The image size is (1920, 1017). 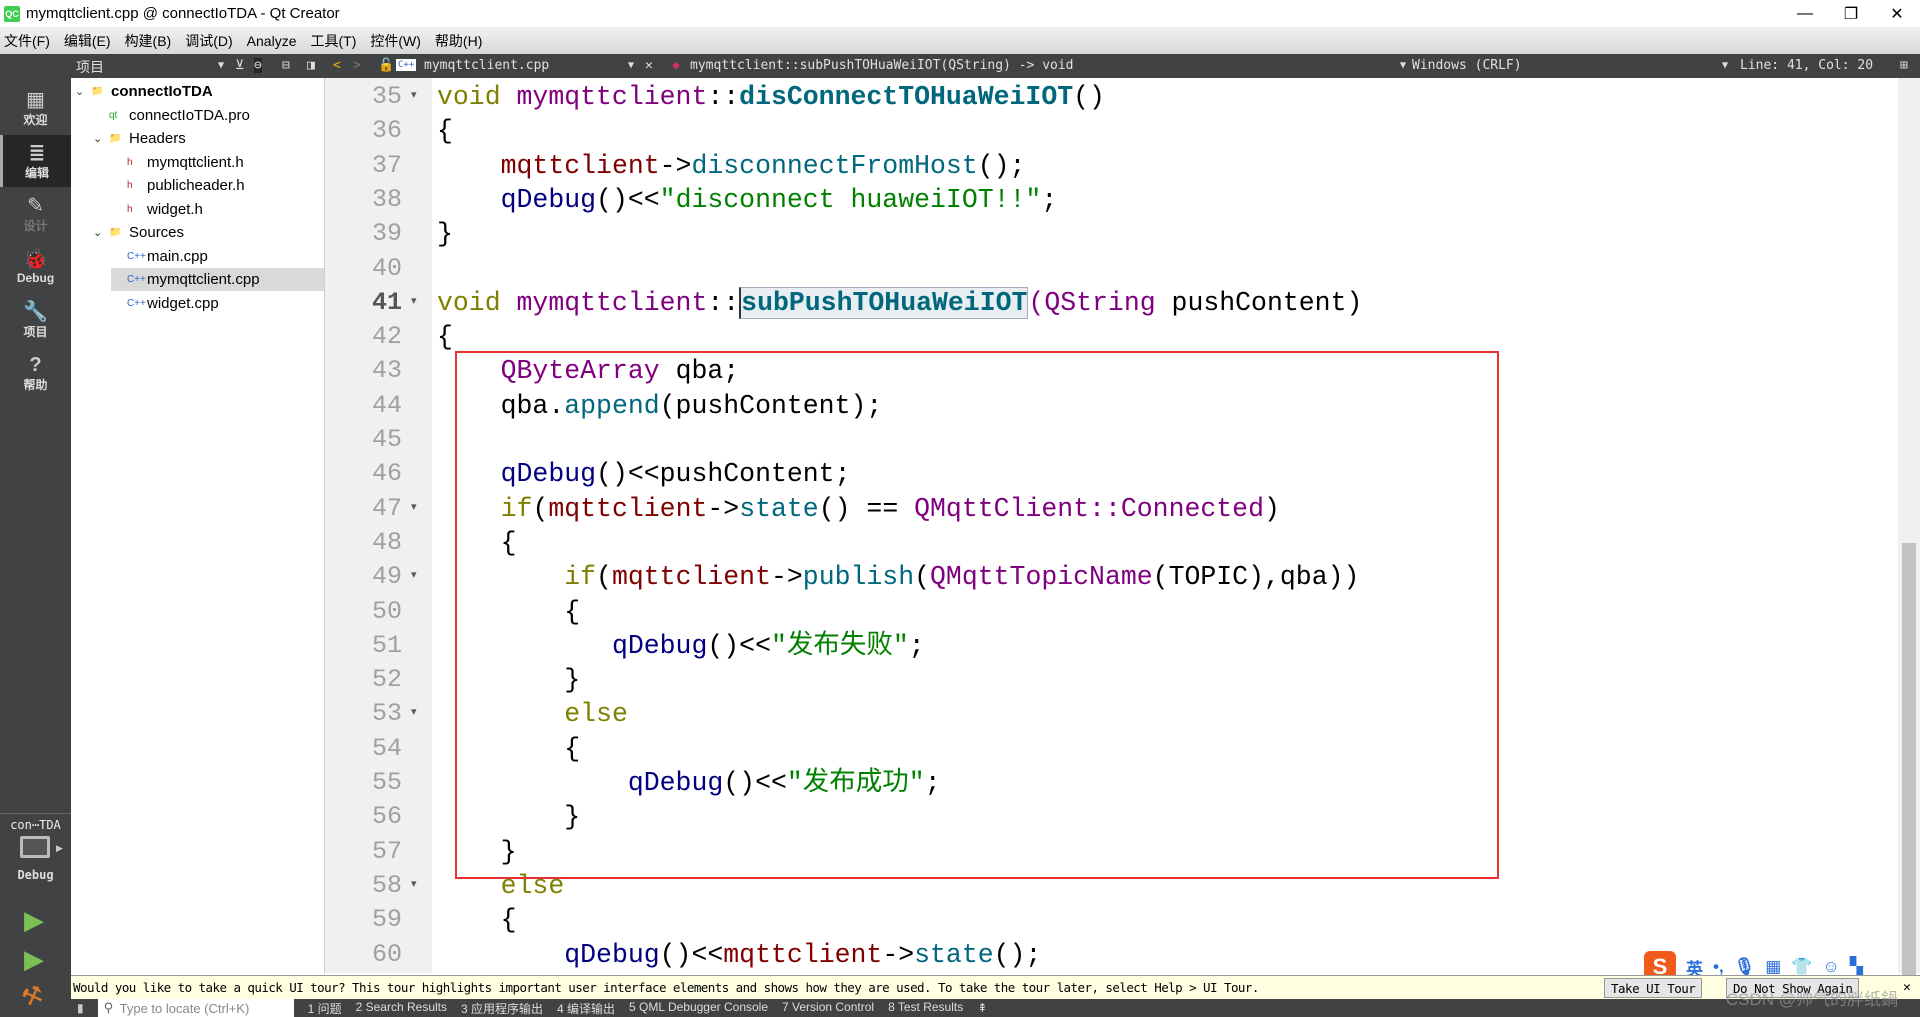 I want to click on menu-item: 构建(B), so click(x=148, y=41).